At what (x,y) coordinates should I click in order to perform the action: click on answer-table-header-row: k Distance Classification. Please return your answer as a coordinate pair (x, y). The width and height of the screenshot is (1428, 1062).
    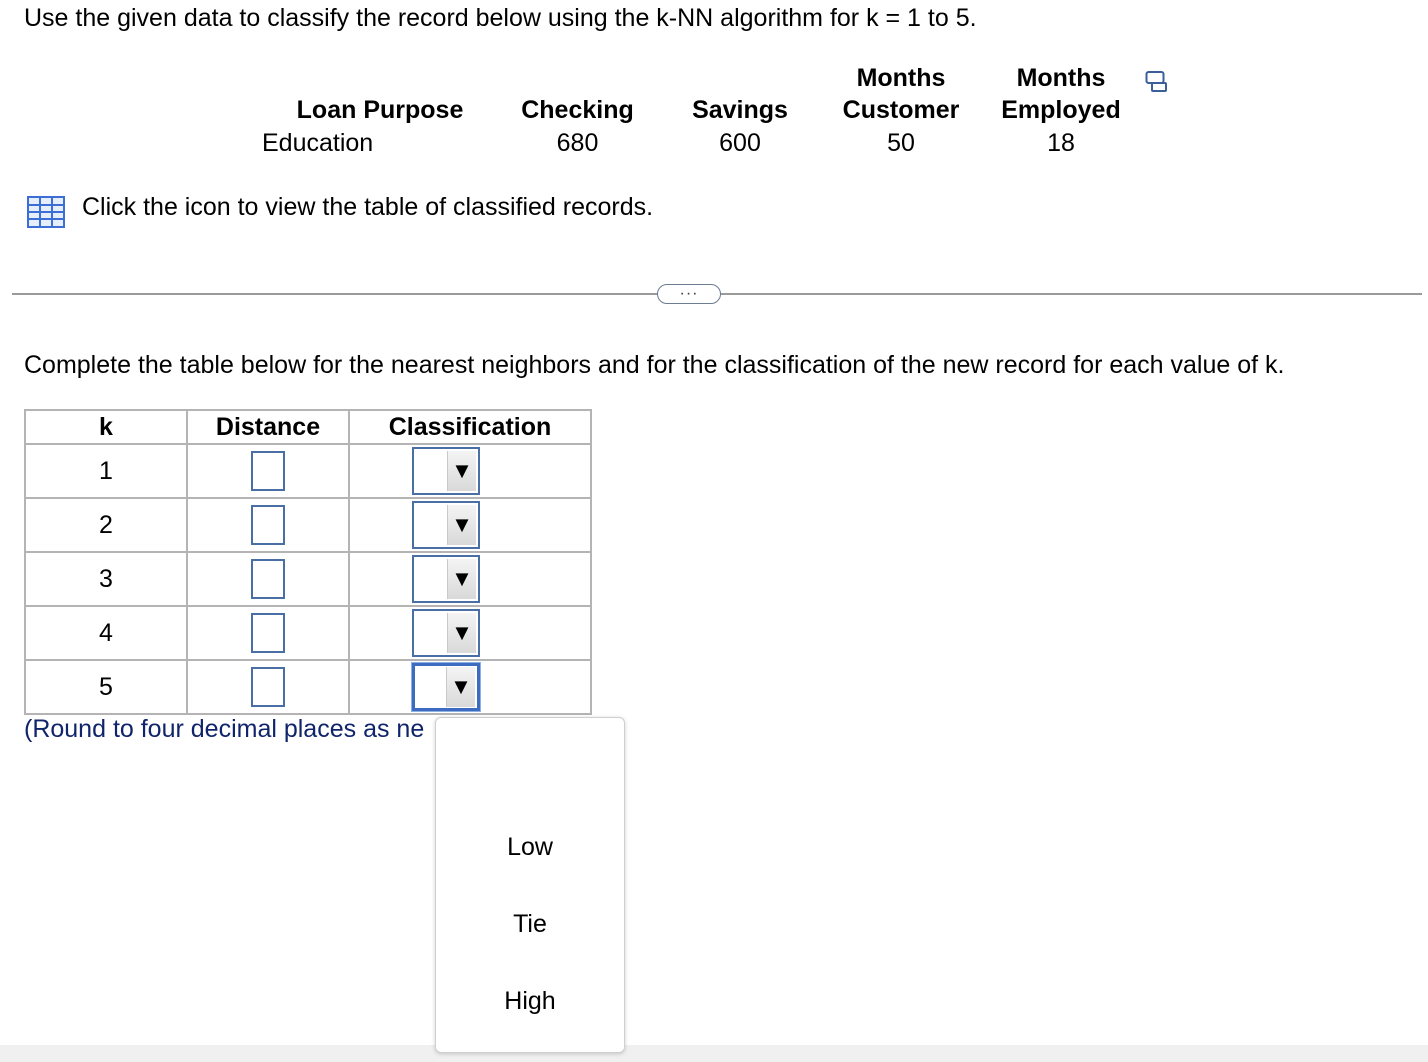
    Looking at the image, I should click on (308, 427).